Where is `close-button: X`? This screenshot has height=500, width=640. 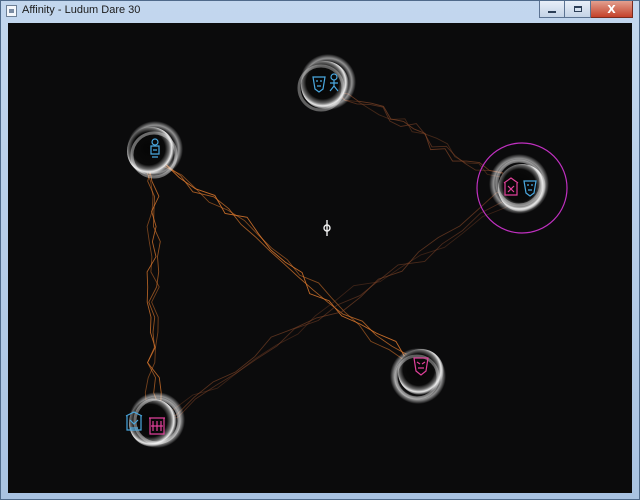 close-button: X is located at coordinates (612, 9).